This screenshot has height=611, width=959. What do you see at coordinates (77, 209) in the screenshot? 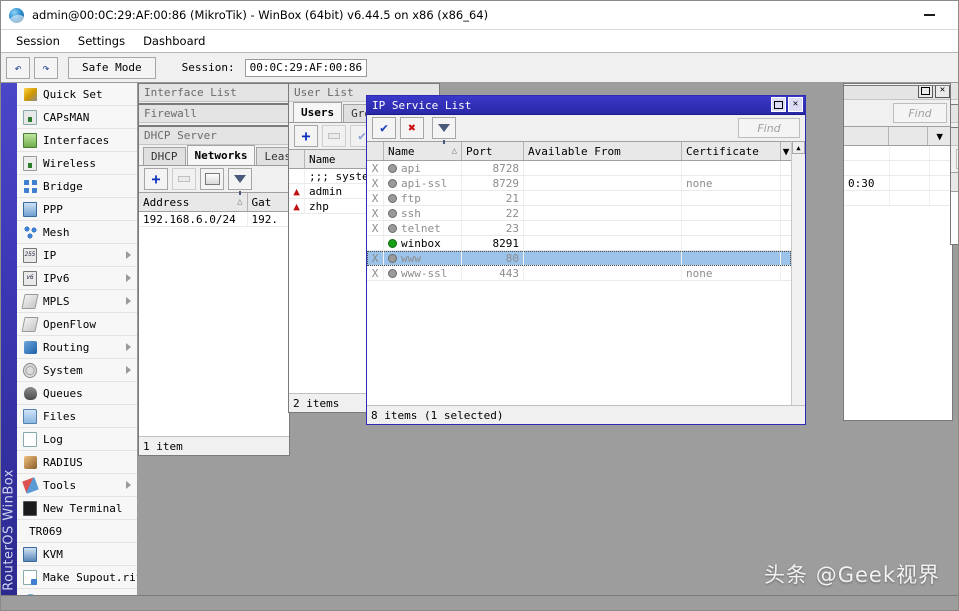
I see `sidebar-item-ppp: PPP` at bounding box center [77, 209].